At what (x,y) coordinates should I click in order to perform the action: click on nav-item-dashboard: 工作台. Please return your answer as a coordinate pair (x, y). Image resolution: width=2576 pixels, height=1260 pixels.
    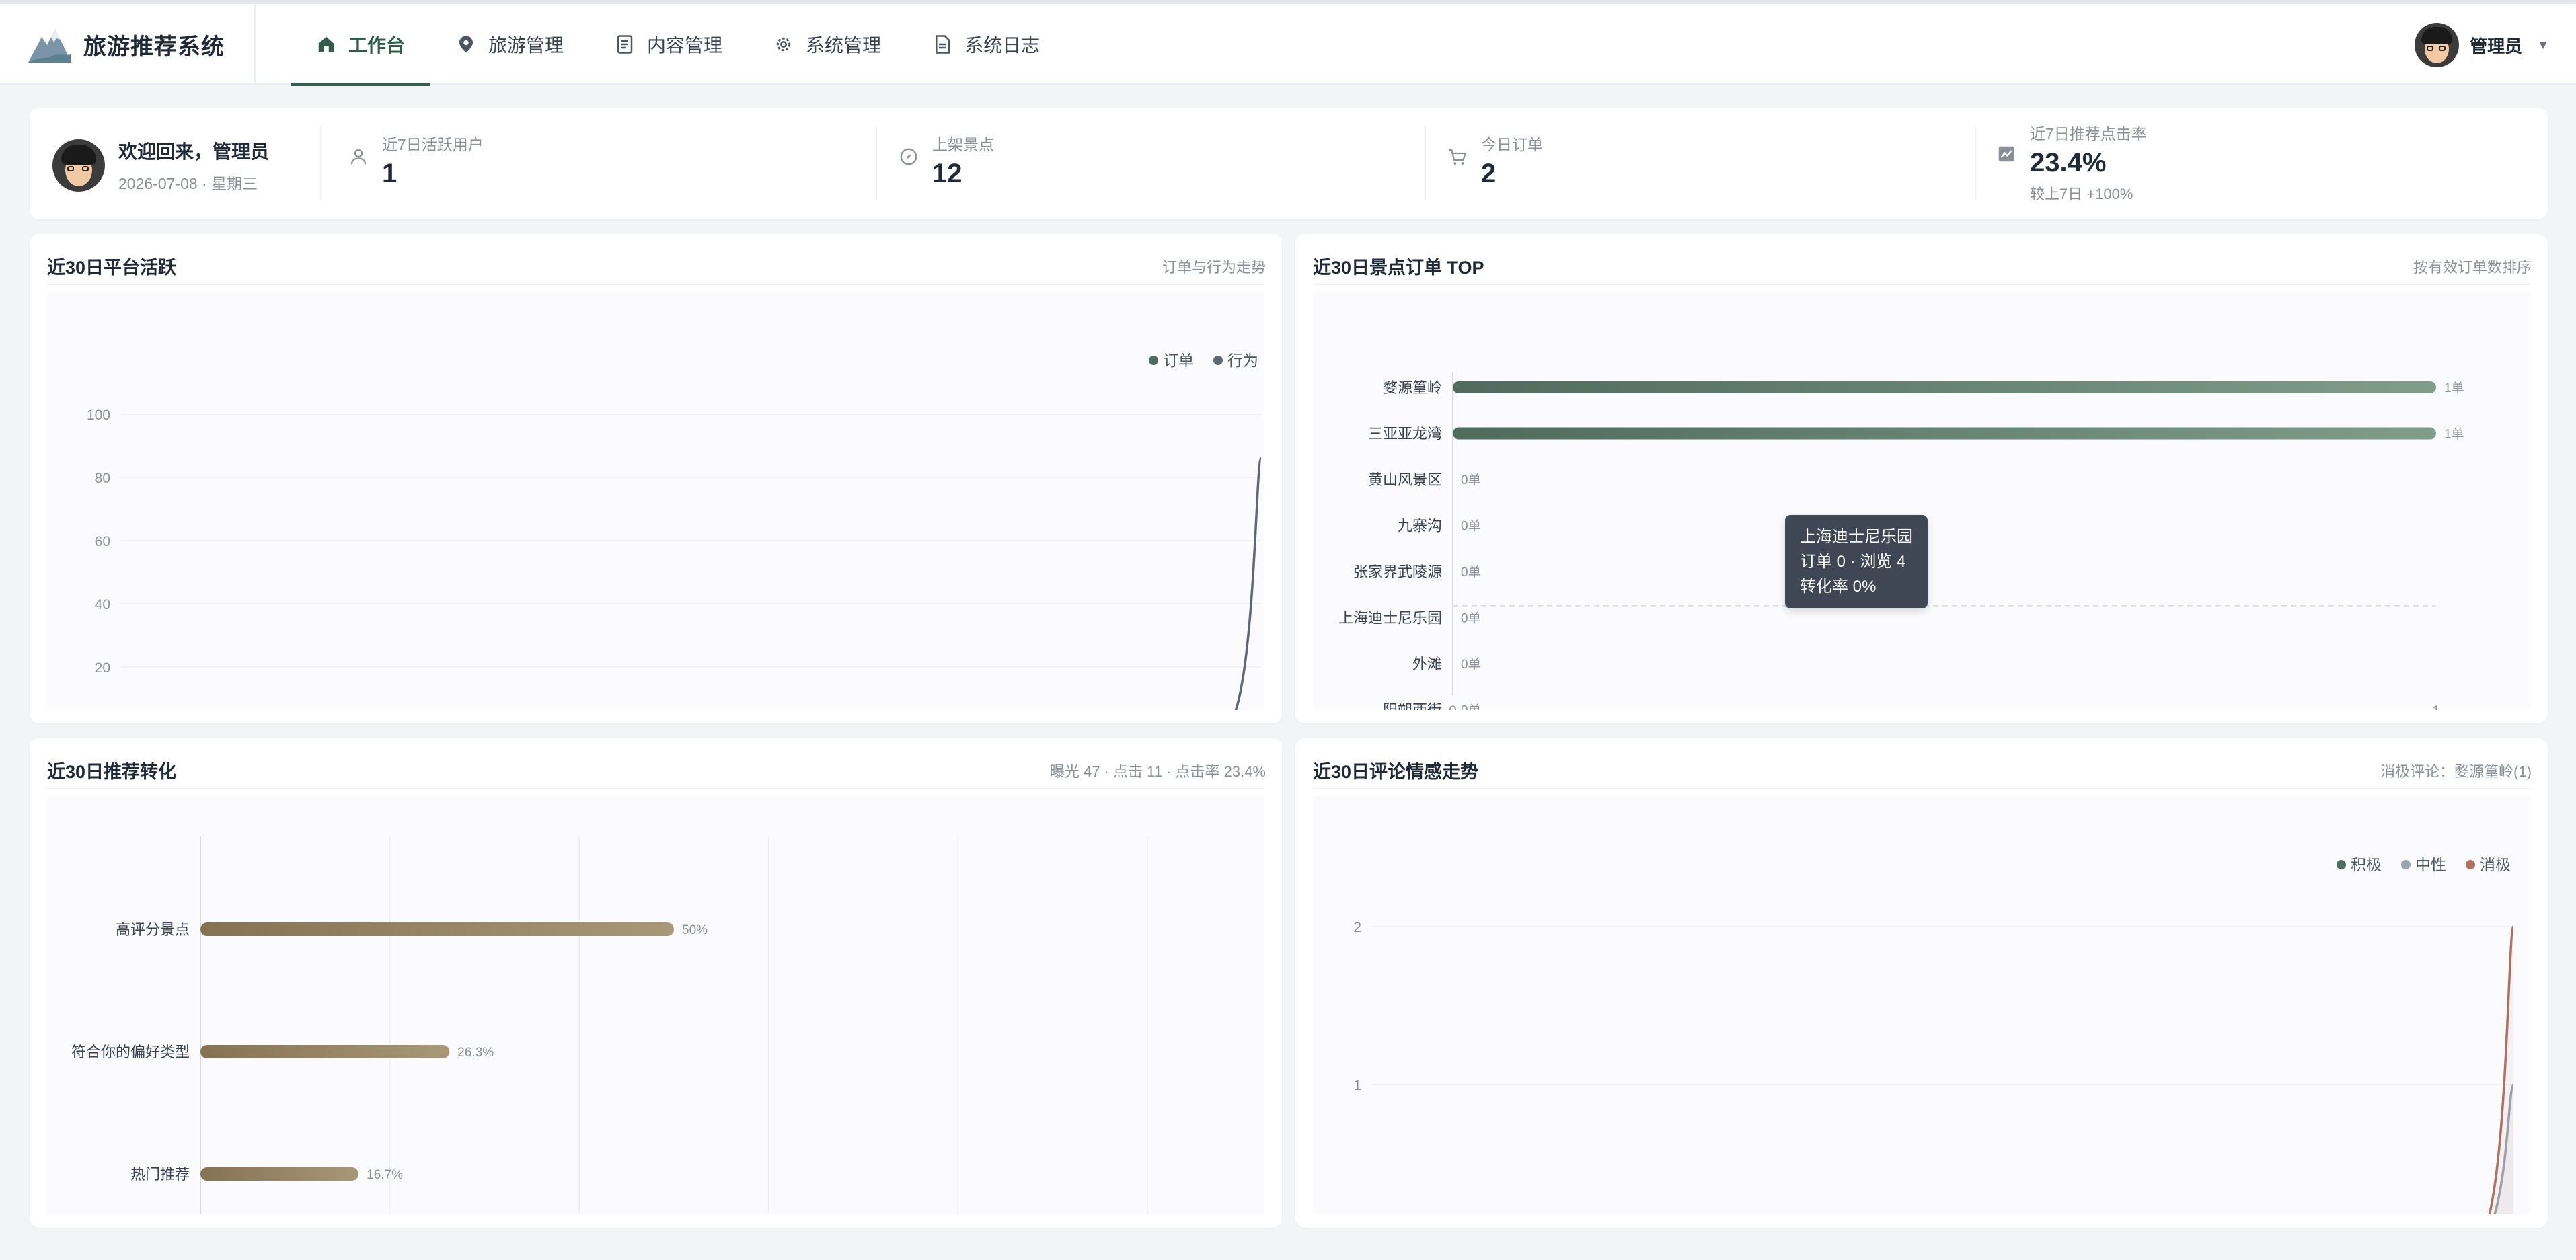
    Looking at the image, I should click on (361, 45).